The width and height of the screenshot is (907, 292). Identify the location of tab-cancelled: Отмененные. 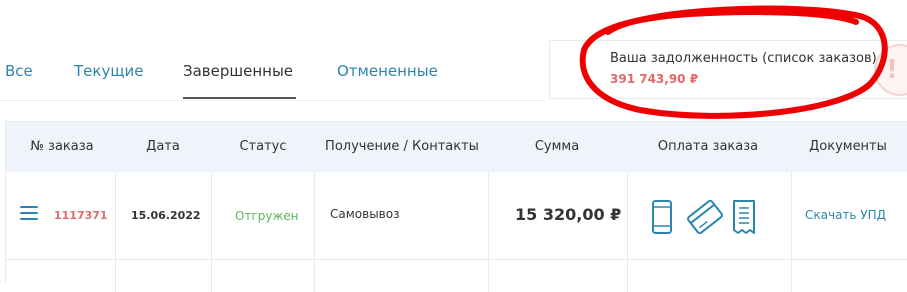
(387, 71).